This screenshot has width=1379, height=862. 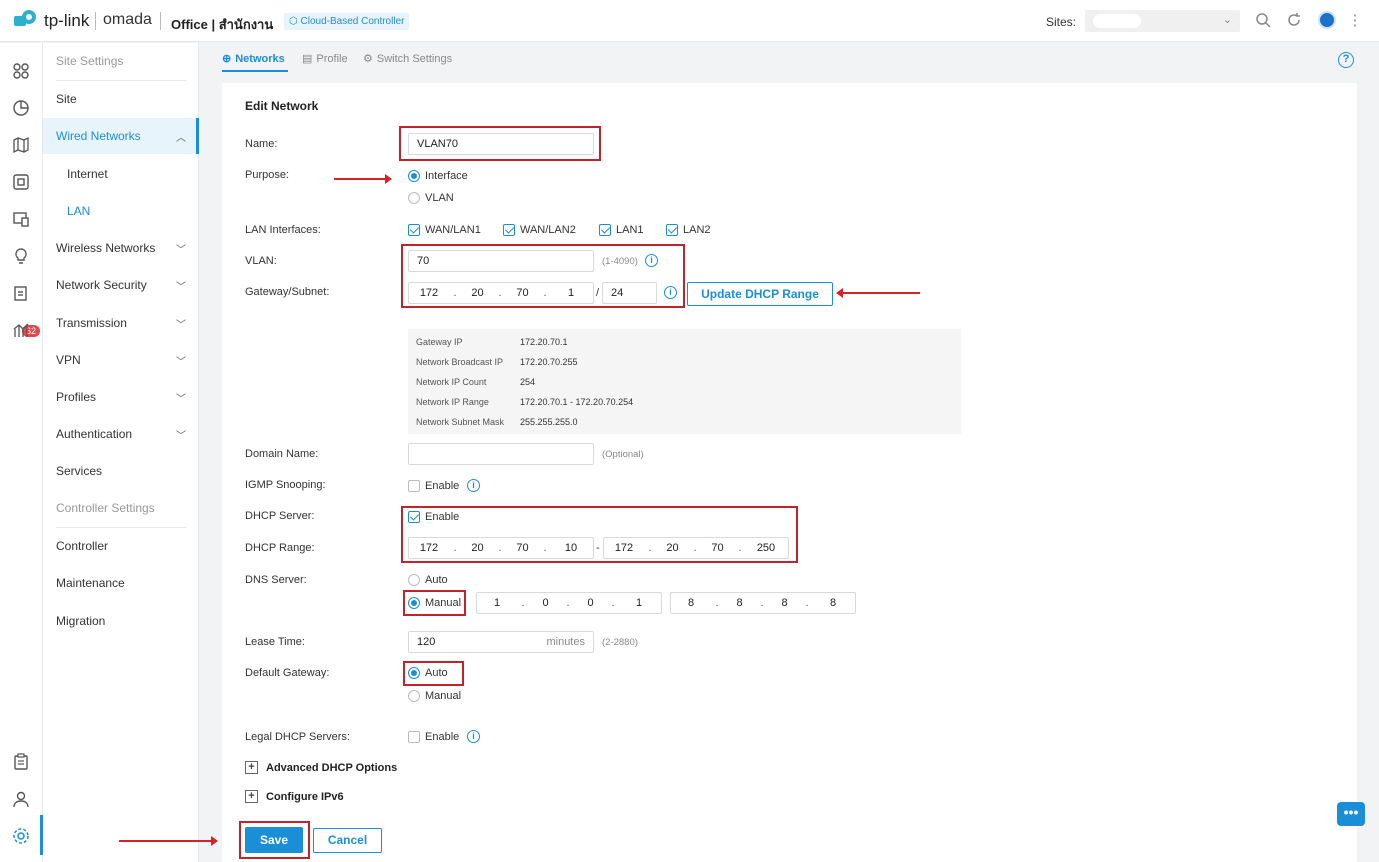 I want to click on header-divider, so click(x=95, y=21).